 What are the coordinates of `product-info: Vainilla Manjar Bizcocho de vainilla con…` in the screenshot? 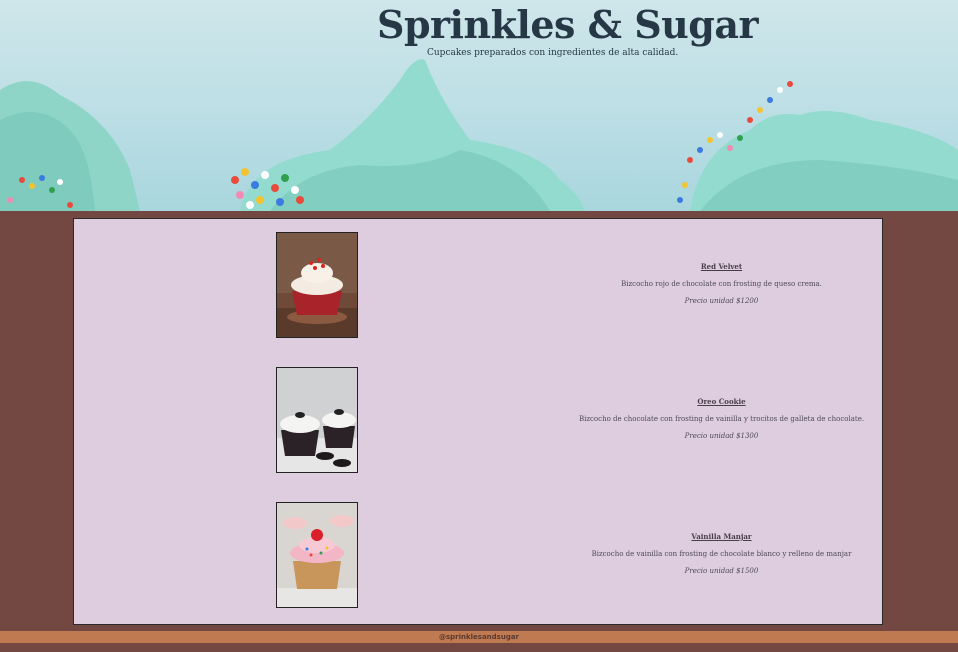 It's located at (721, 553).